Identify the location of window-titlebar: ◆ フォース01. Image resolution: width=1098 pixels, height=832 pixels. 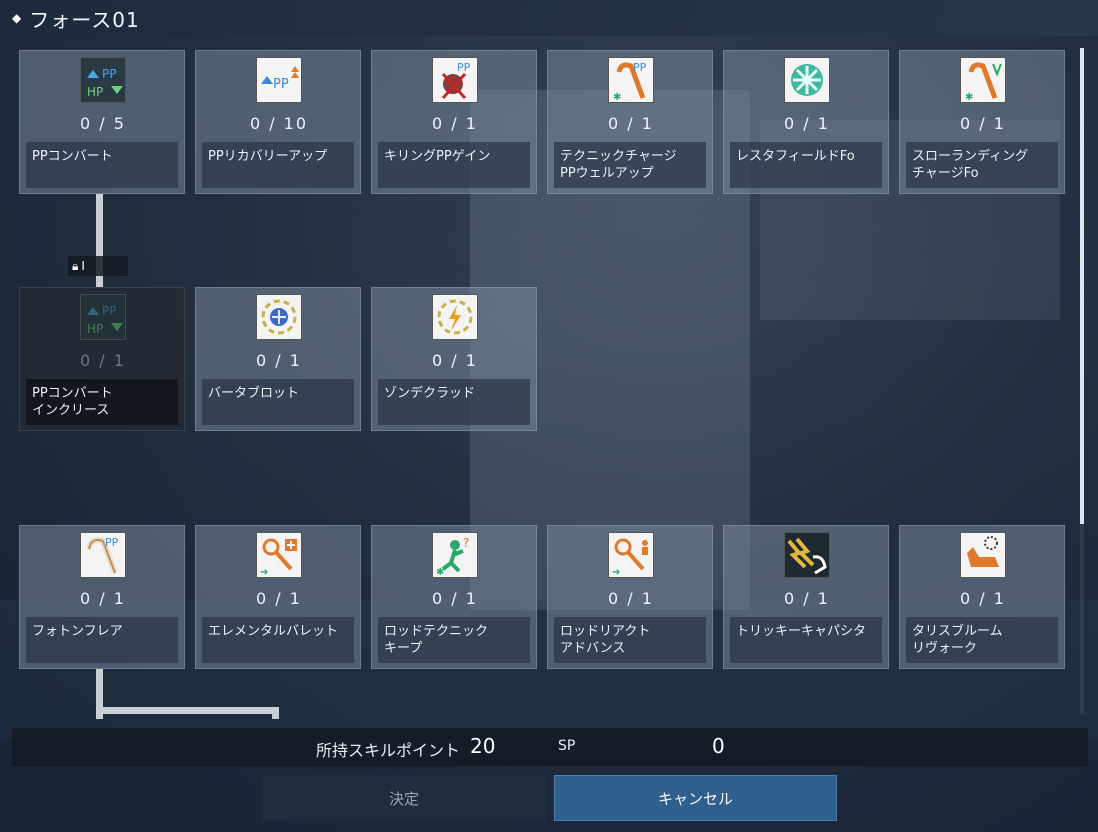
(549, 18).